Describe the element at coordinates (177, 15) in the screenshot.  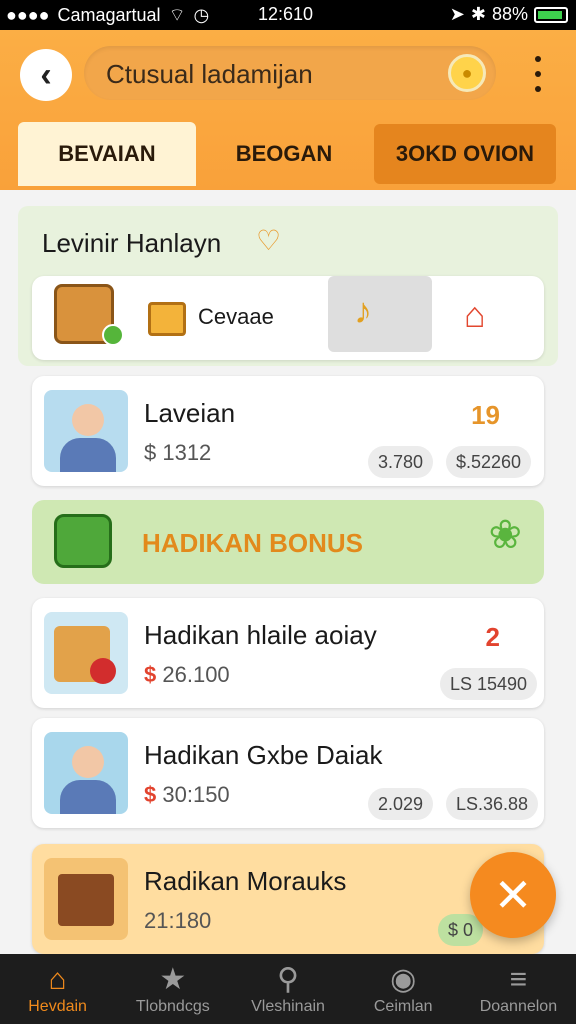
I see `wifi-icon: ⌔` at that location.